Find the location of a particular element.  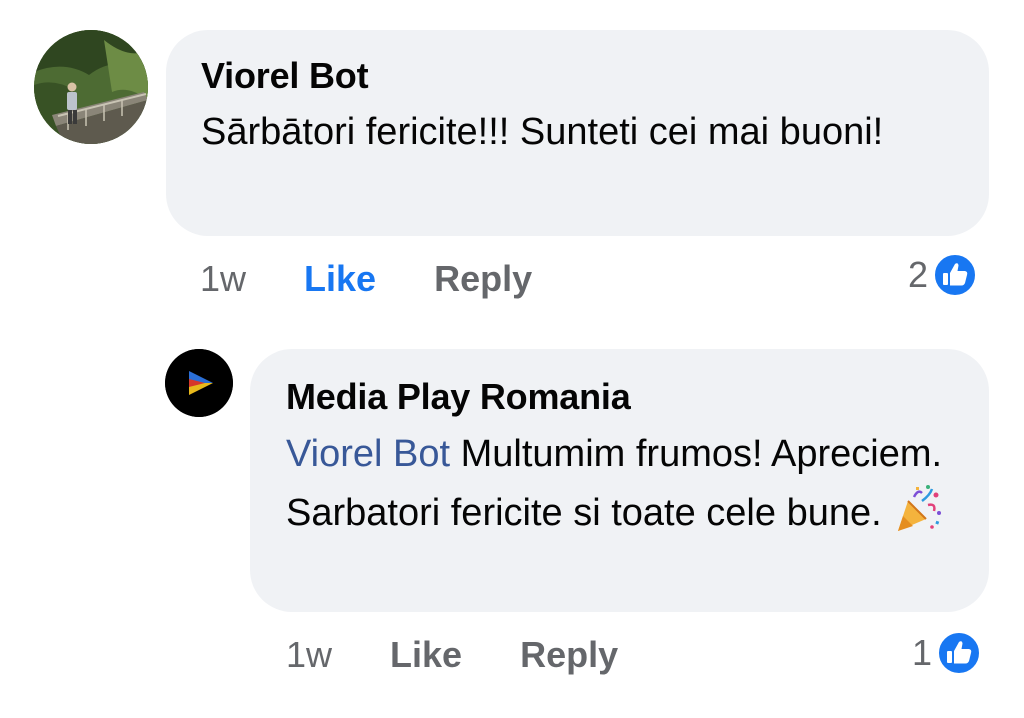

avatar-viorel-bot is located at coordinates (91, 87).